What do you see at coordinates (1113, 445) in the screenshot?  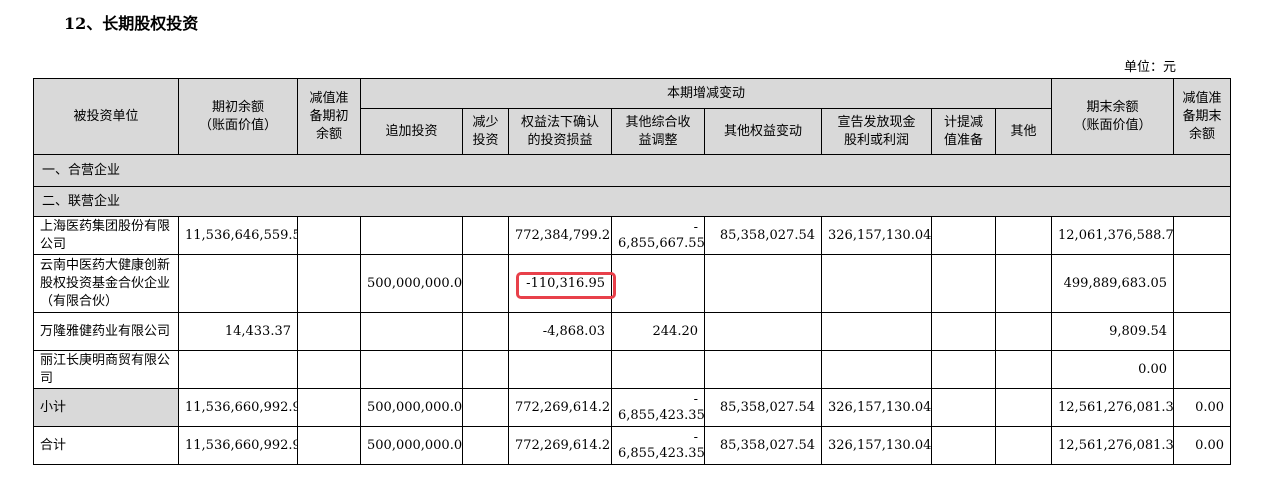 I see `cell-closing: 12,561,276,081.35` at bounding box center [1113, 445].